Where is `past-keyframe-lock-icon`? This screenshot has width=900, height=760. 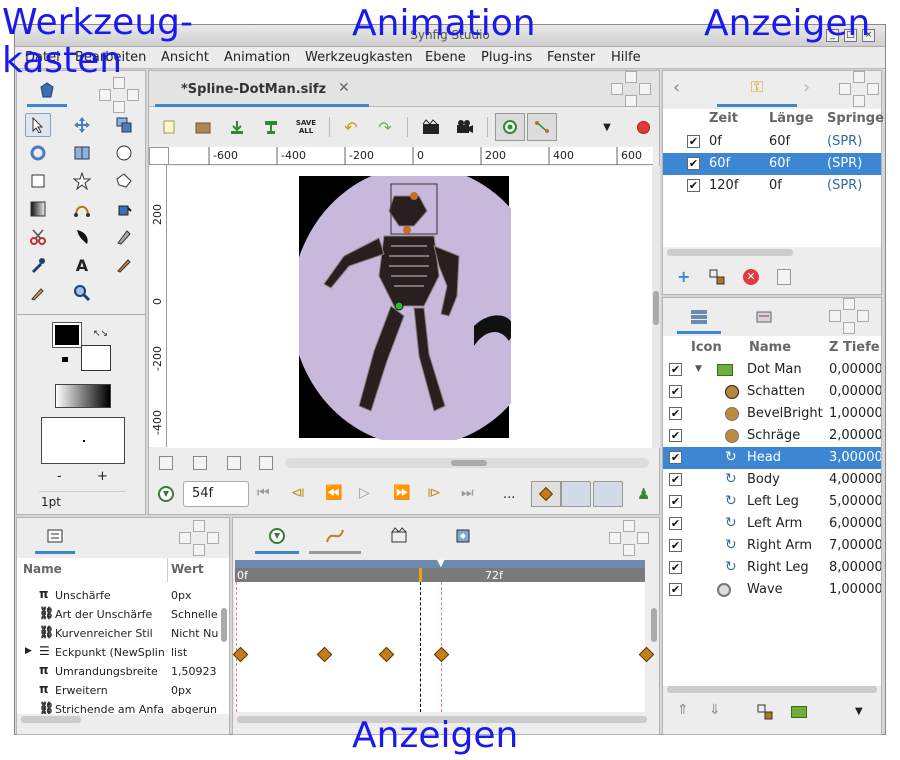
past-keyframe-lock-icon is located at coordinates (576, 494).